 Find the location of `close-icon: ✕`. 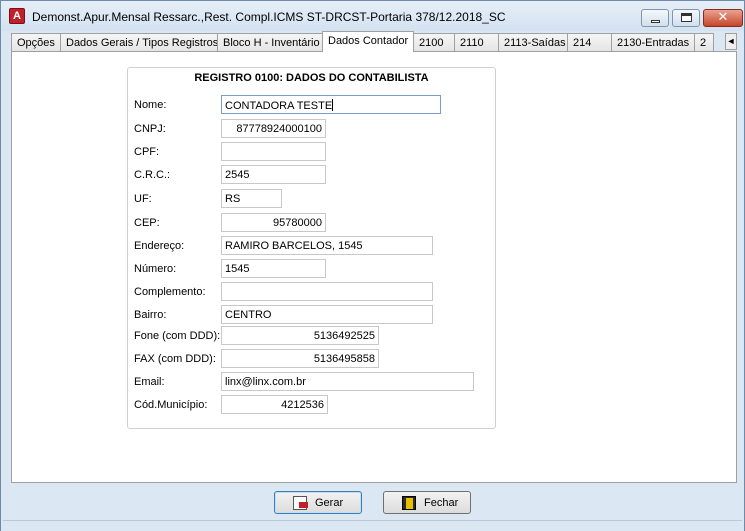

close-icon: ✕ is located at coordinates (723, 17).